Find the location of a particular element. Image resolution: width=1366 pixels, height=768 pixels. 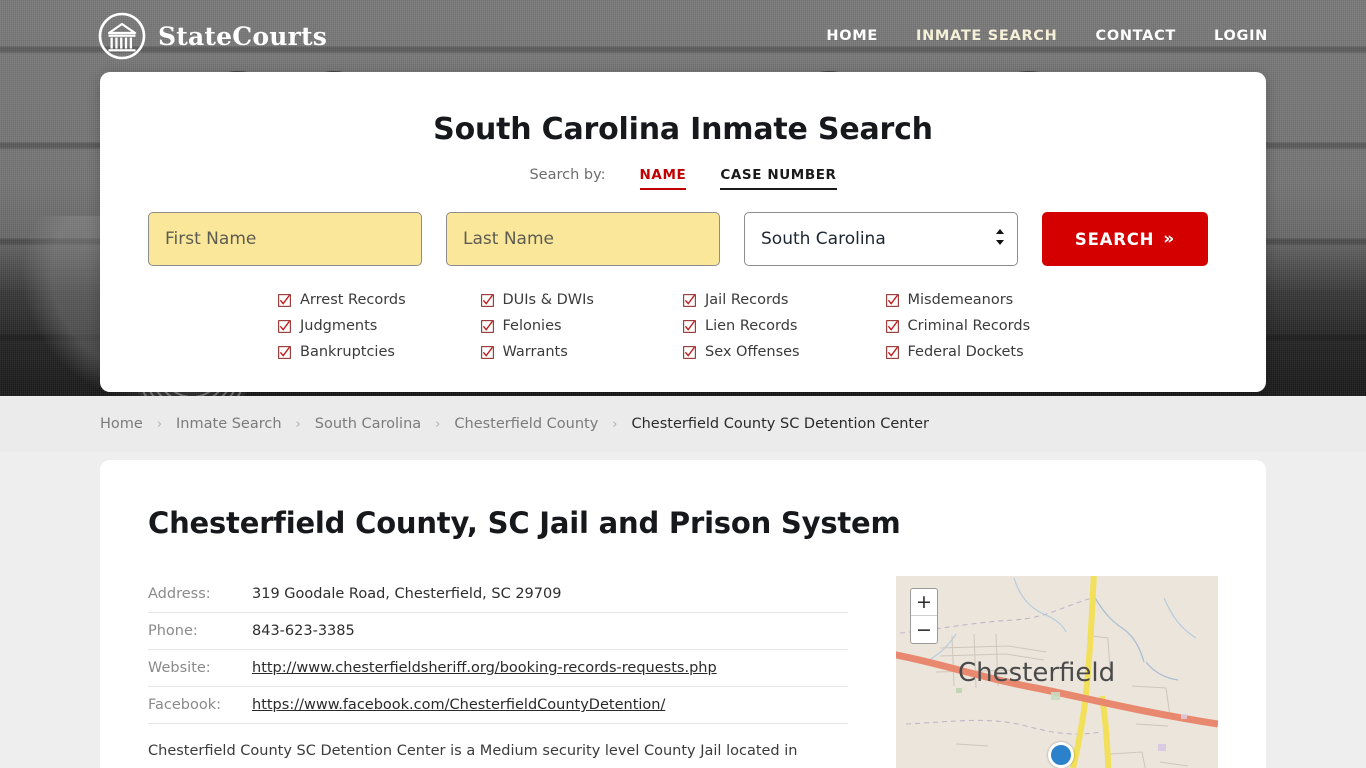

feature-item: Criminal Records is located at coordinates (987, 326).